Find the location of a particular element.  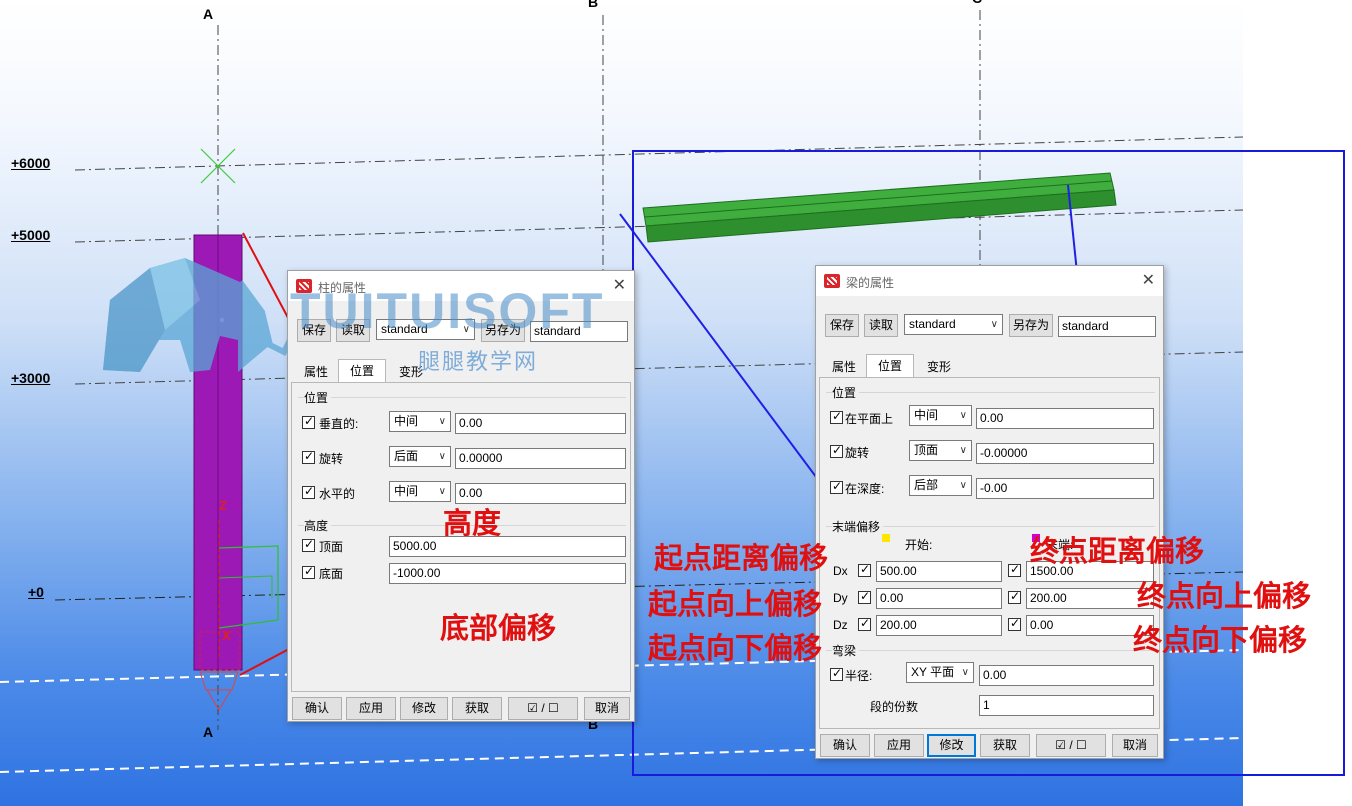

position-group-title: 位置 is located at coordinates (318, 397).